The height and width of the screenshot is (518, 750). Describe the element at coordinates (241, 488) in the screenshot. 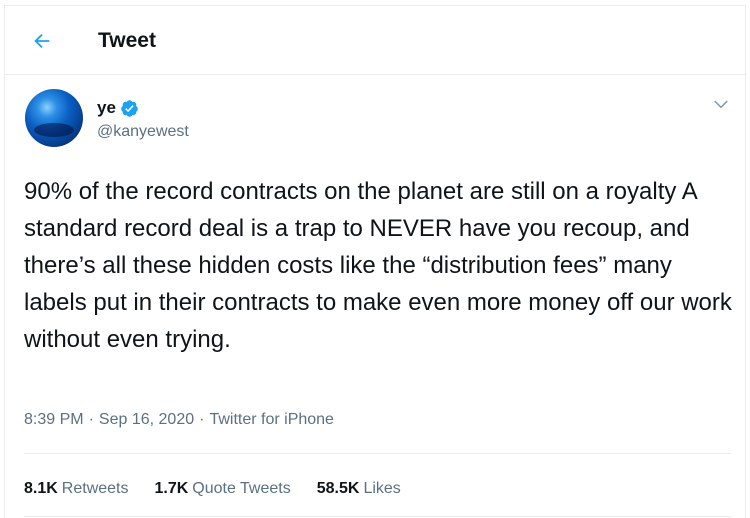

I see `quote-tweets-label: Quote Tweets` at that location.